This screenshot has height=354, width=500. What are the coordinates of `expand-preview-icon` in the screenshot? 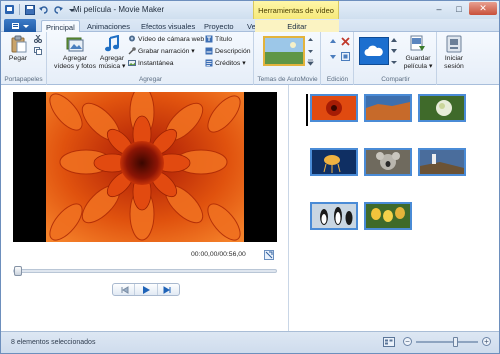 It's located at (269, 255).